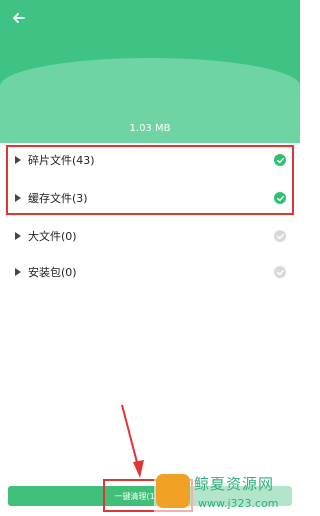  What do you see at coordinates (132, 441) in the screenshot?
I see `annotation-arrow` at bounding box center [132, 441].